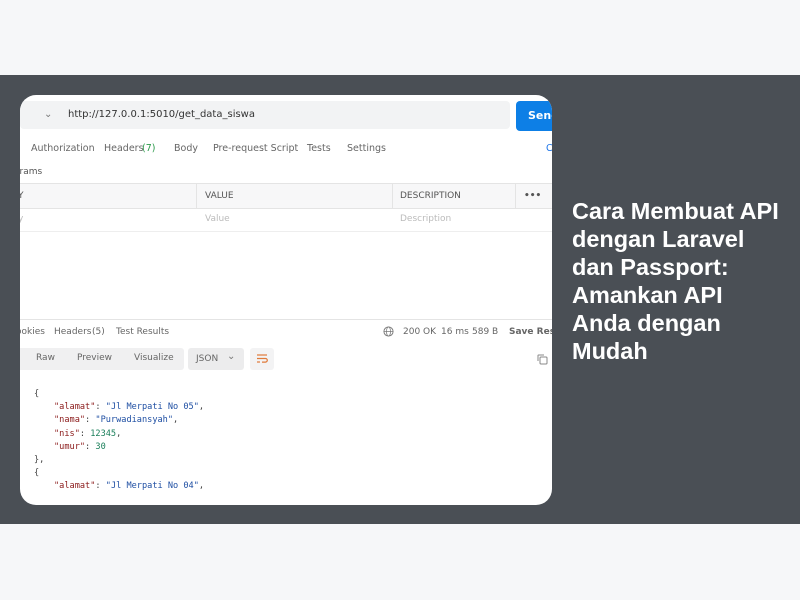 The image size is (800, 600). What do you see at coordinates (94, 358) in the screenshot?
I see `tab-preview: Preview` at bounding box center [94, 358].